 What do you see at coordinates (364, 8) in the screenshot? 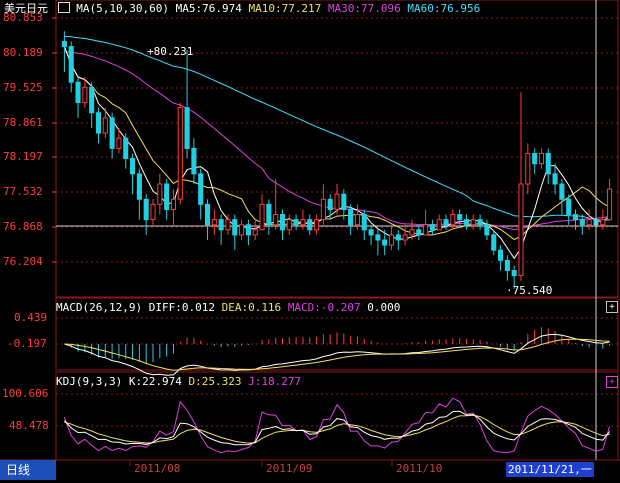
I see `ma30-value: MA30:77.096` at bounding box center [364, 8].